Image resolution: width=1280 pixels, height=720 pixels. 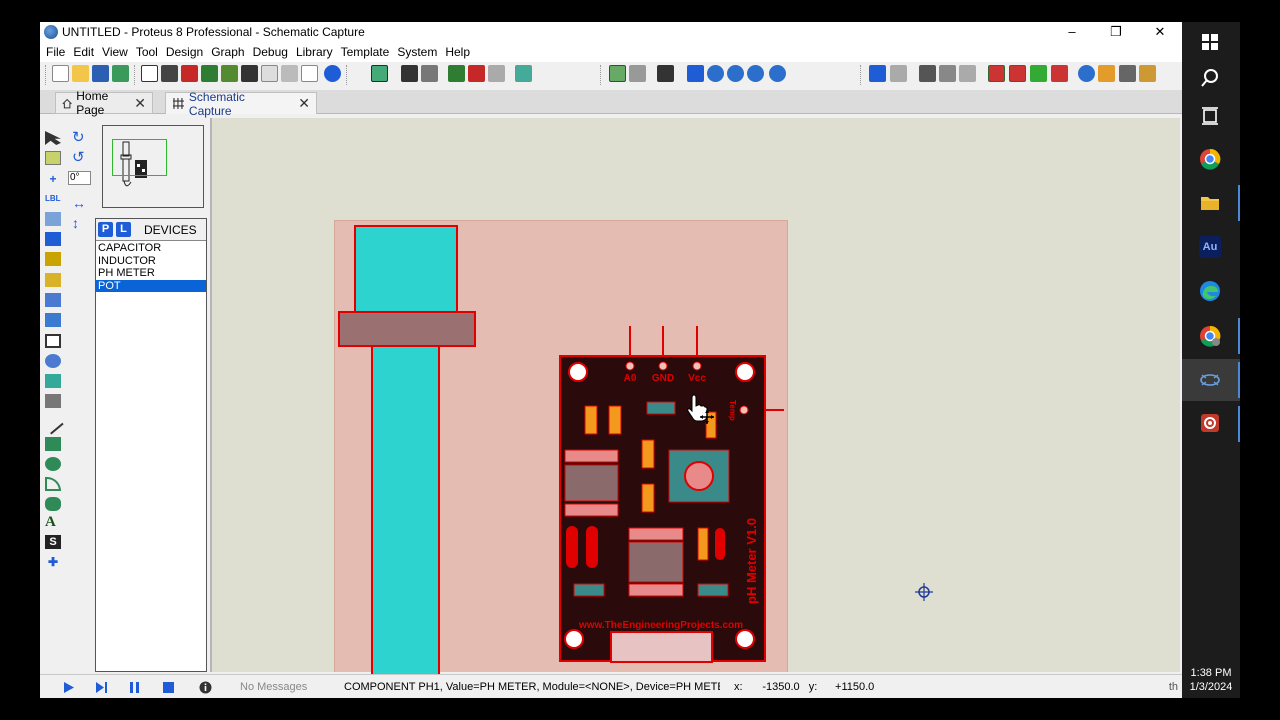 I want to click on tab-schematic-capture: Schematic Capture ✕, so click(x=241, y=104).